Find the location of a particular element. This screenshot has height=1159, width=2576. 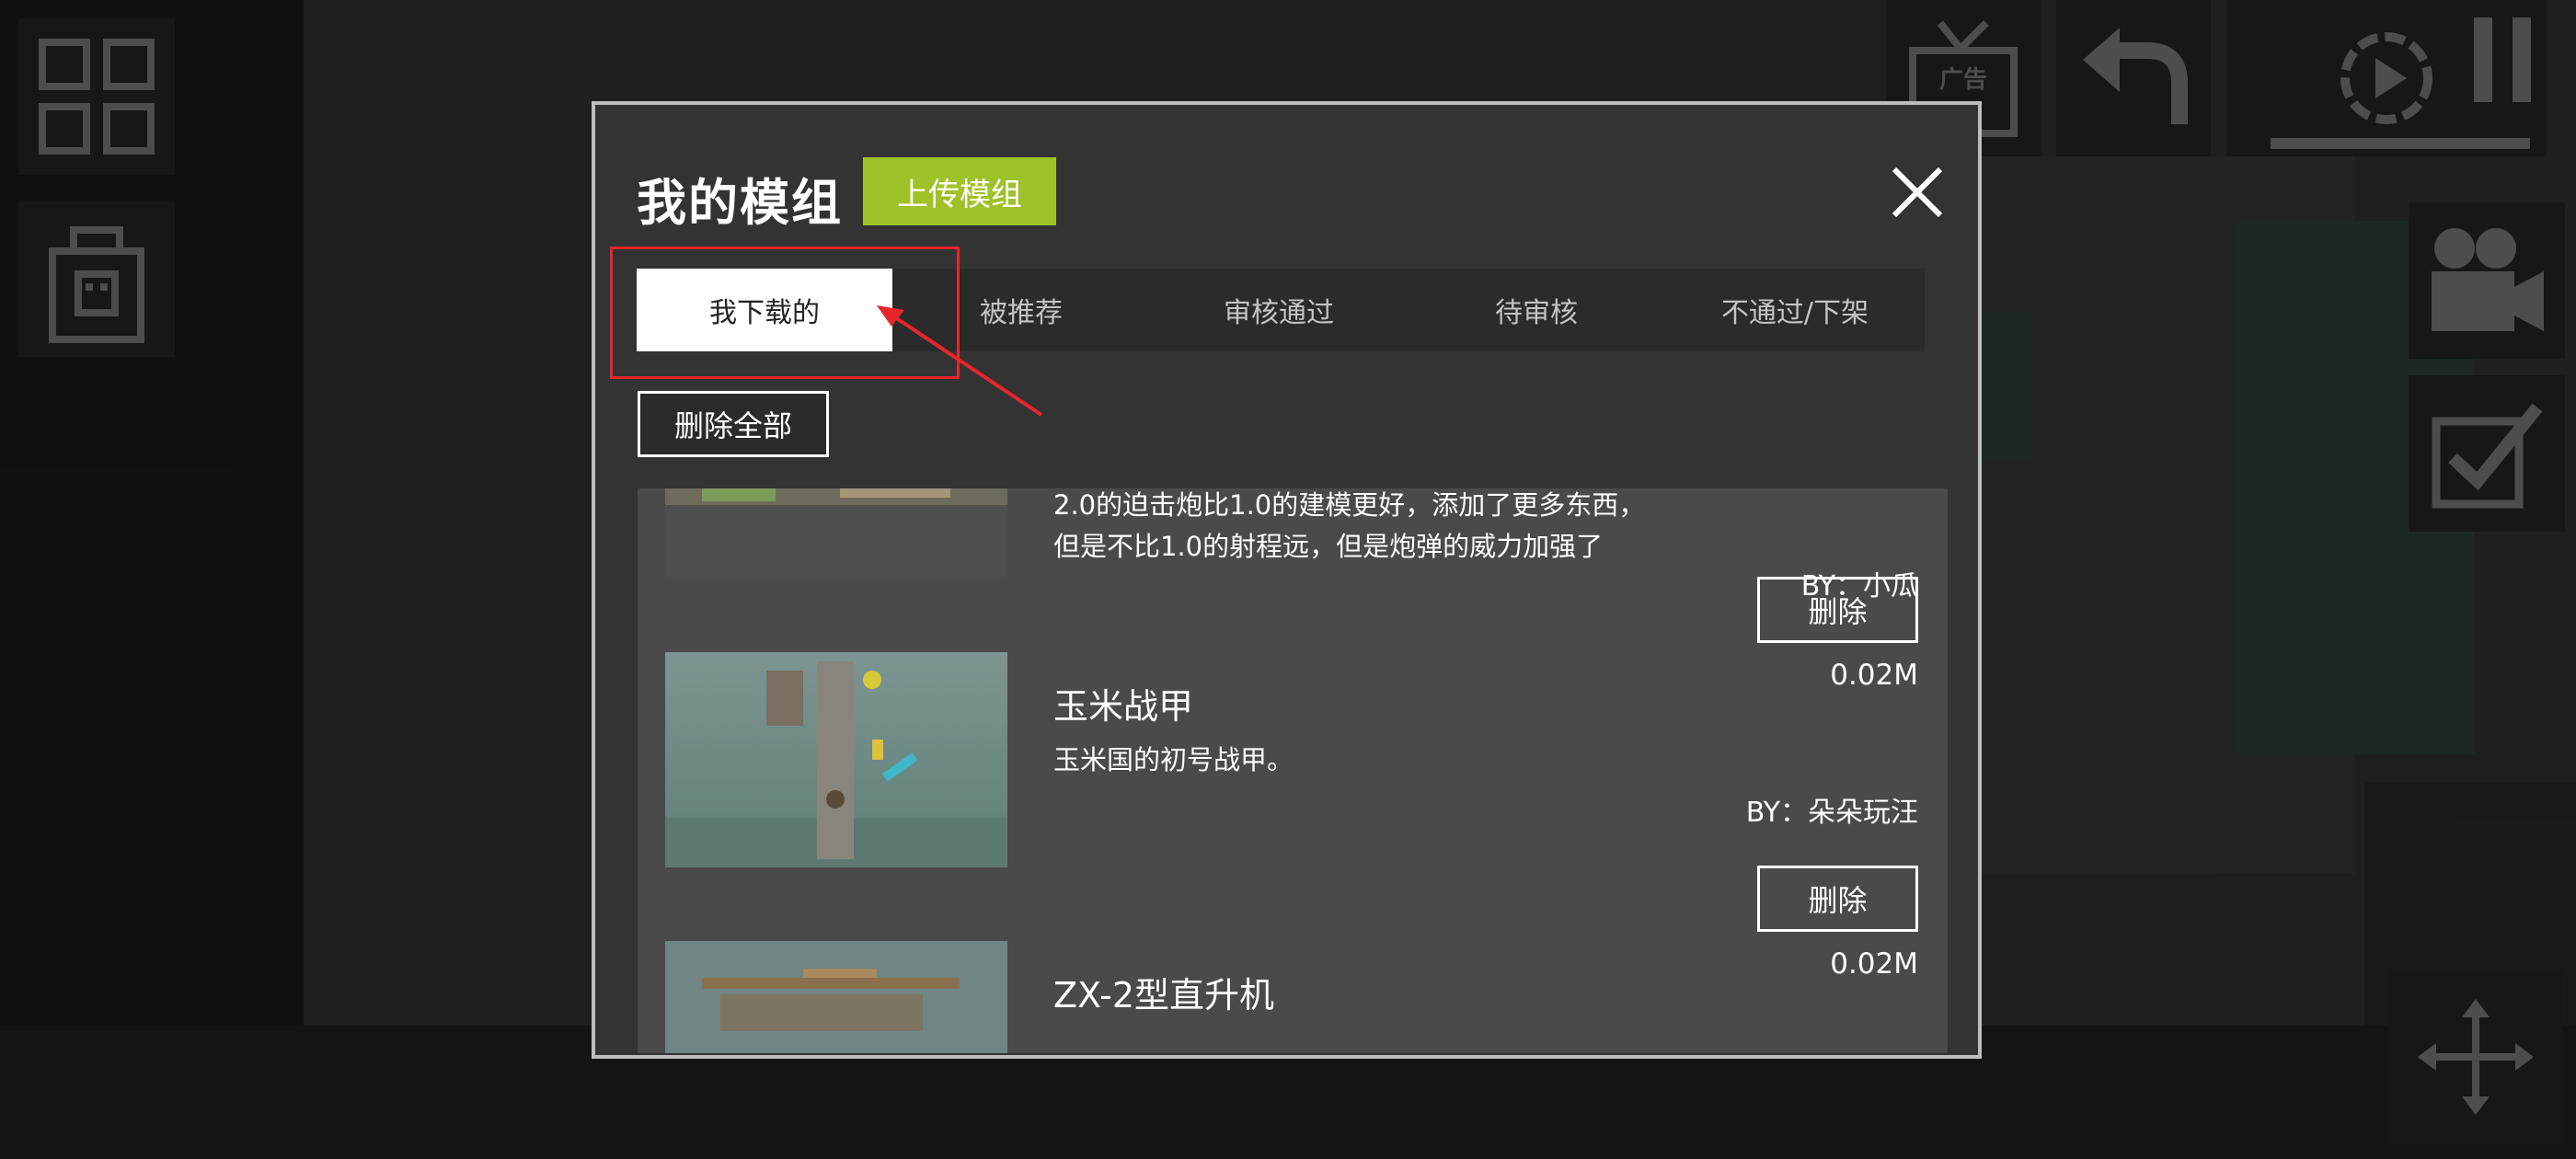

upload-mod-button: 上传模组 is located at coordinates (959, 191).